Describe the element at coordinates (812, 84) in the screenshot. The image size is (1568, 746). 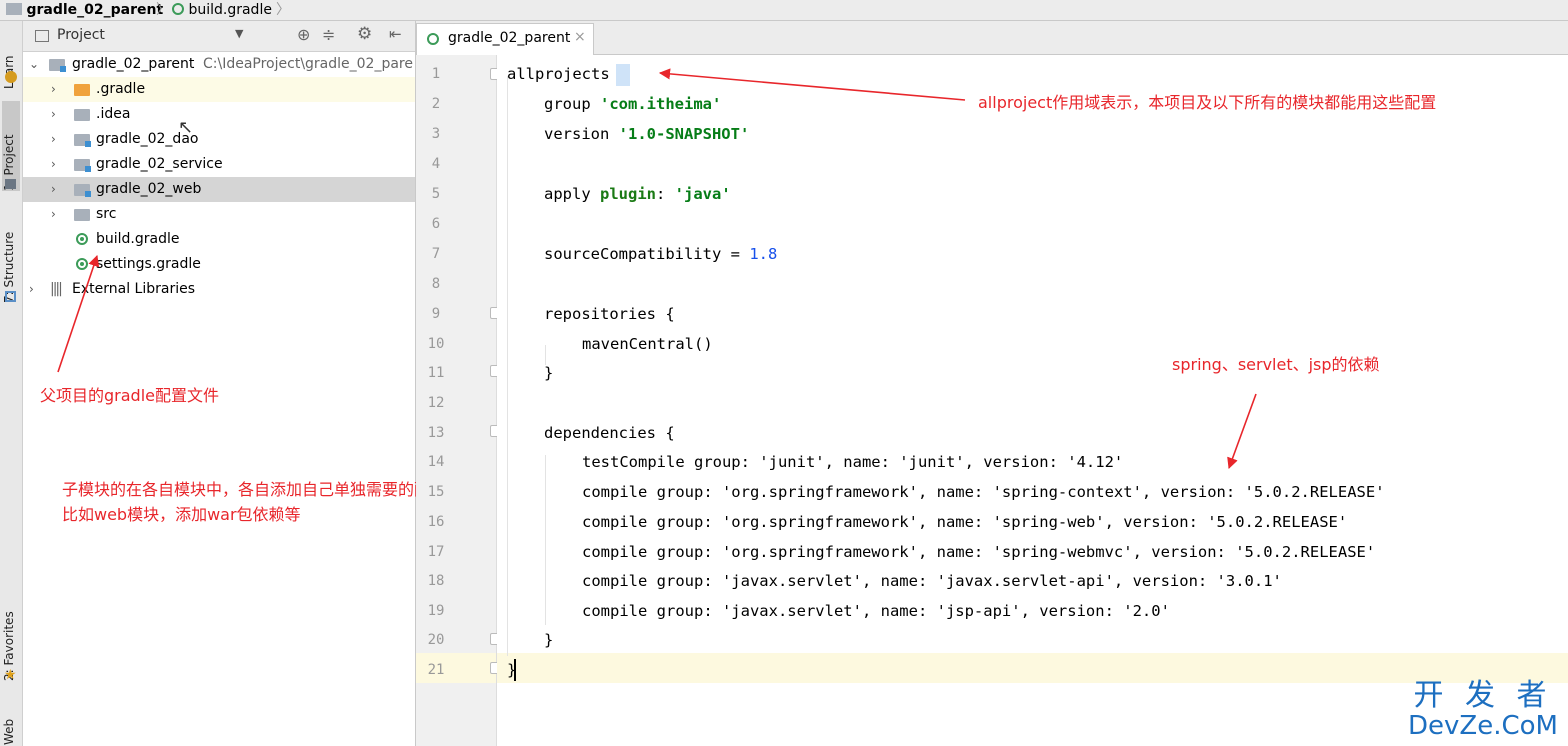
I see `arrow-to-allprojects` at that location.